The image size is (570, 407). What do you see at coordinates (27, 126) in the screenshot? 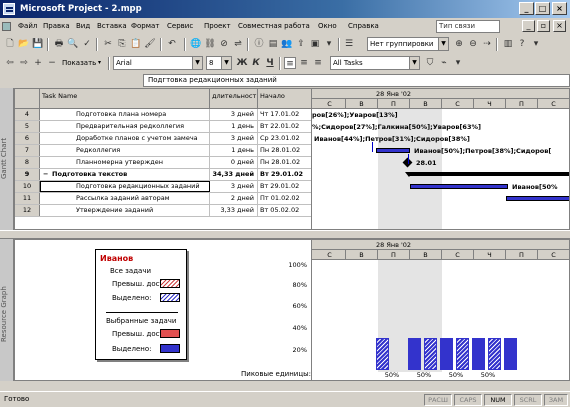
I see `row-id: 5` at bounding box center [27, 126].